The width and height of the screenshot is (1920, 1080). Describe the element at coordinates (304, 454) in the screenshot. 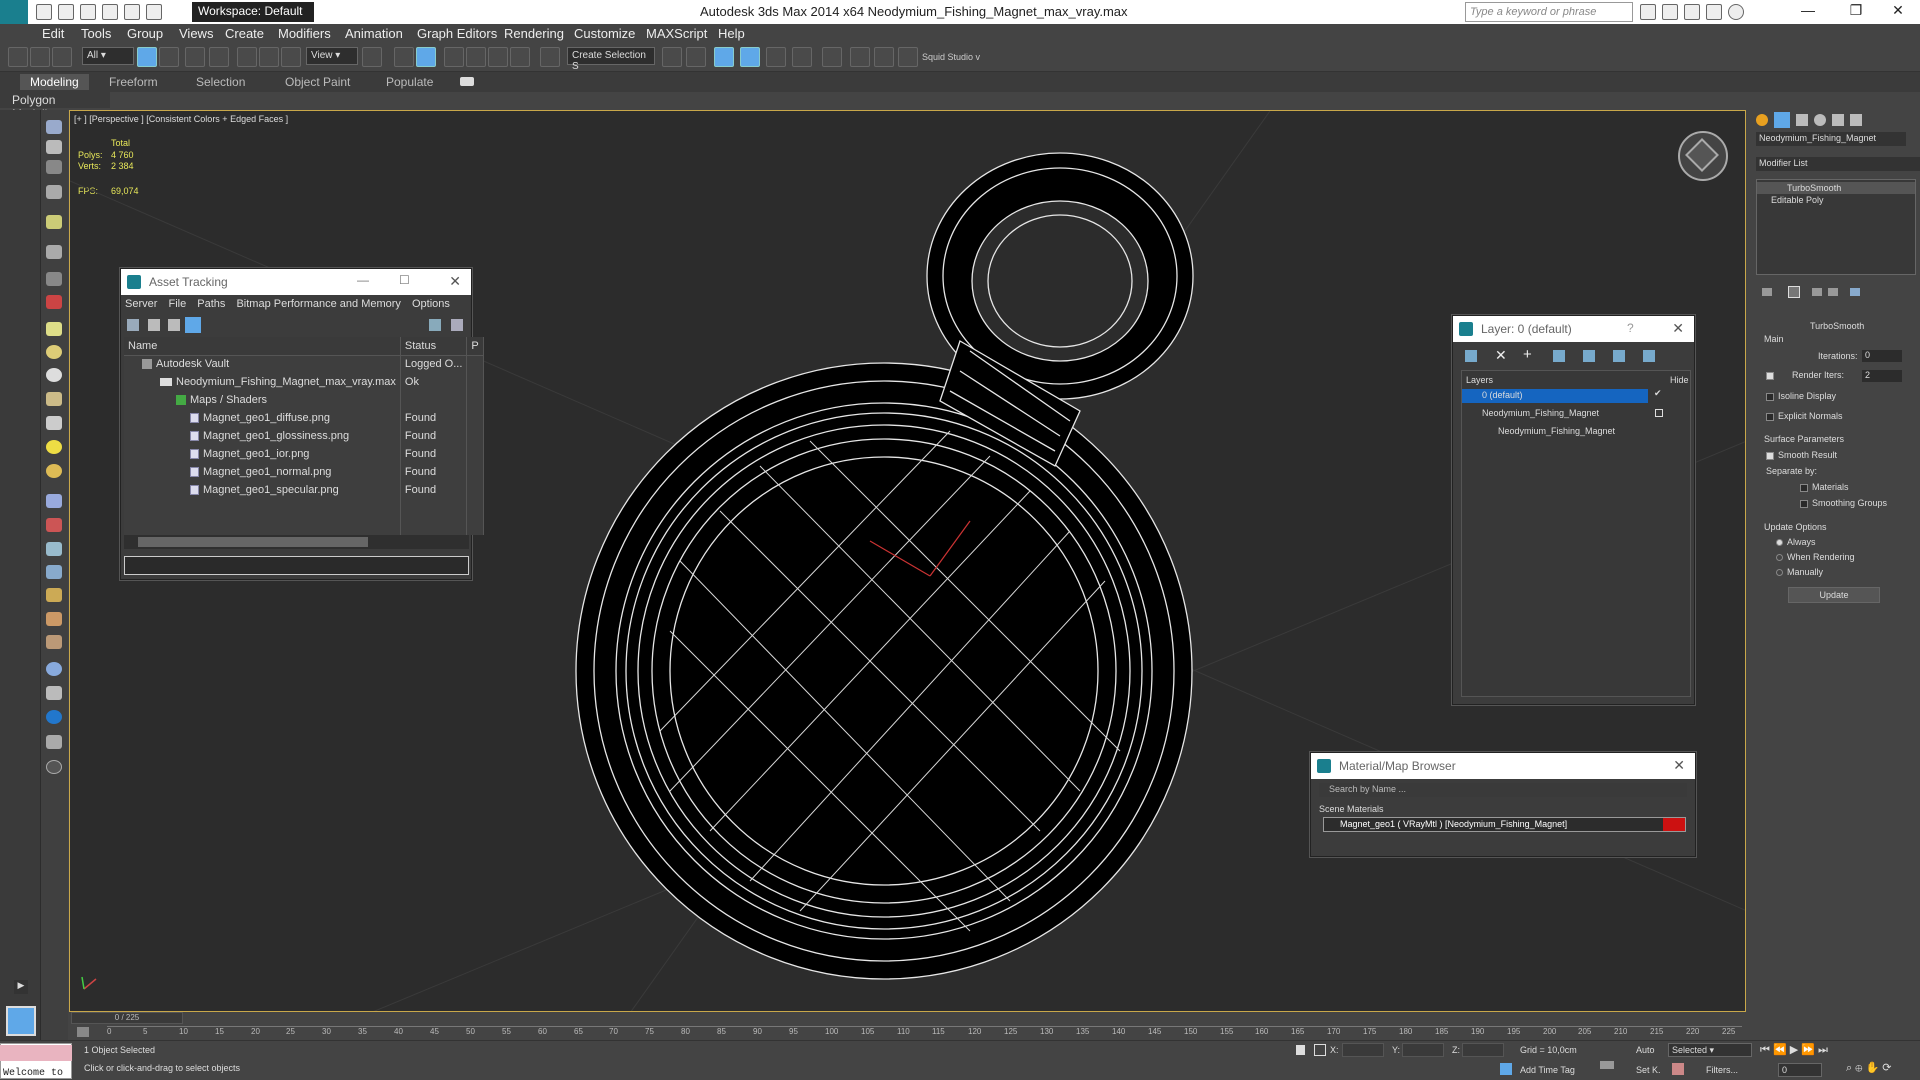

I see `table-row: Magnet_geo1_ior.png Found` at that location.